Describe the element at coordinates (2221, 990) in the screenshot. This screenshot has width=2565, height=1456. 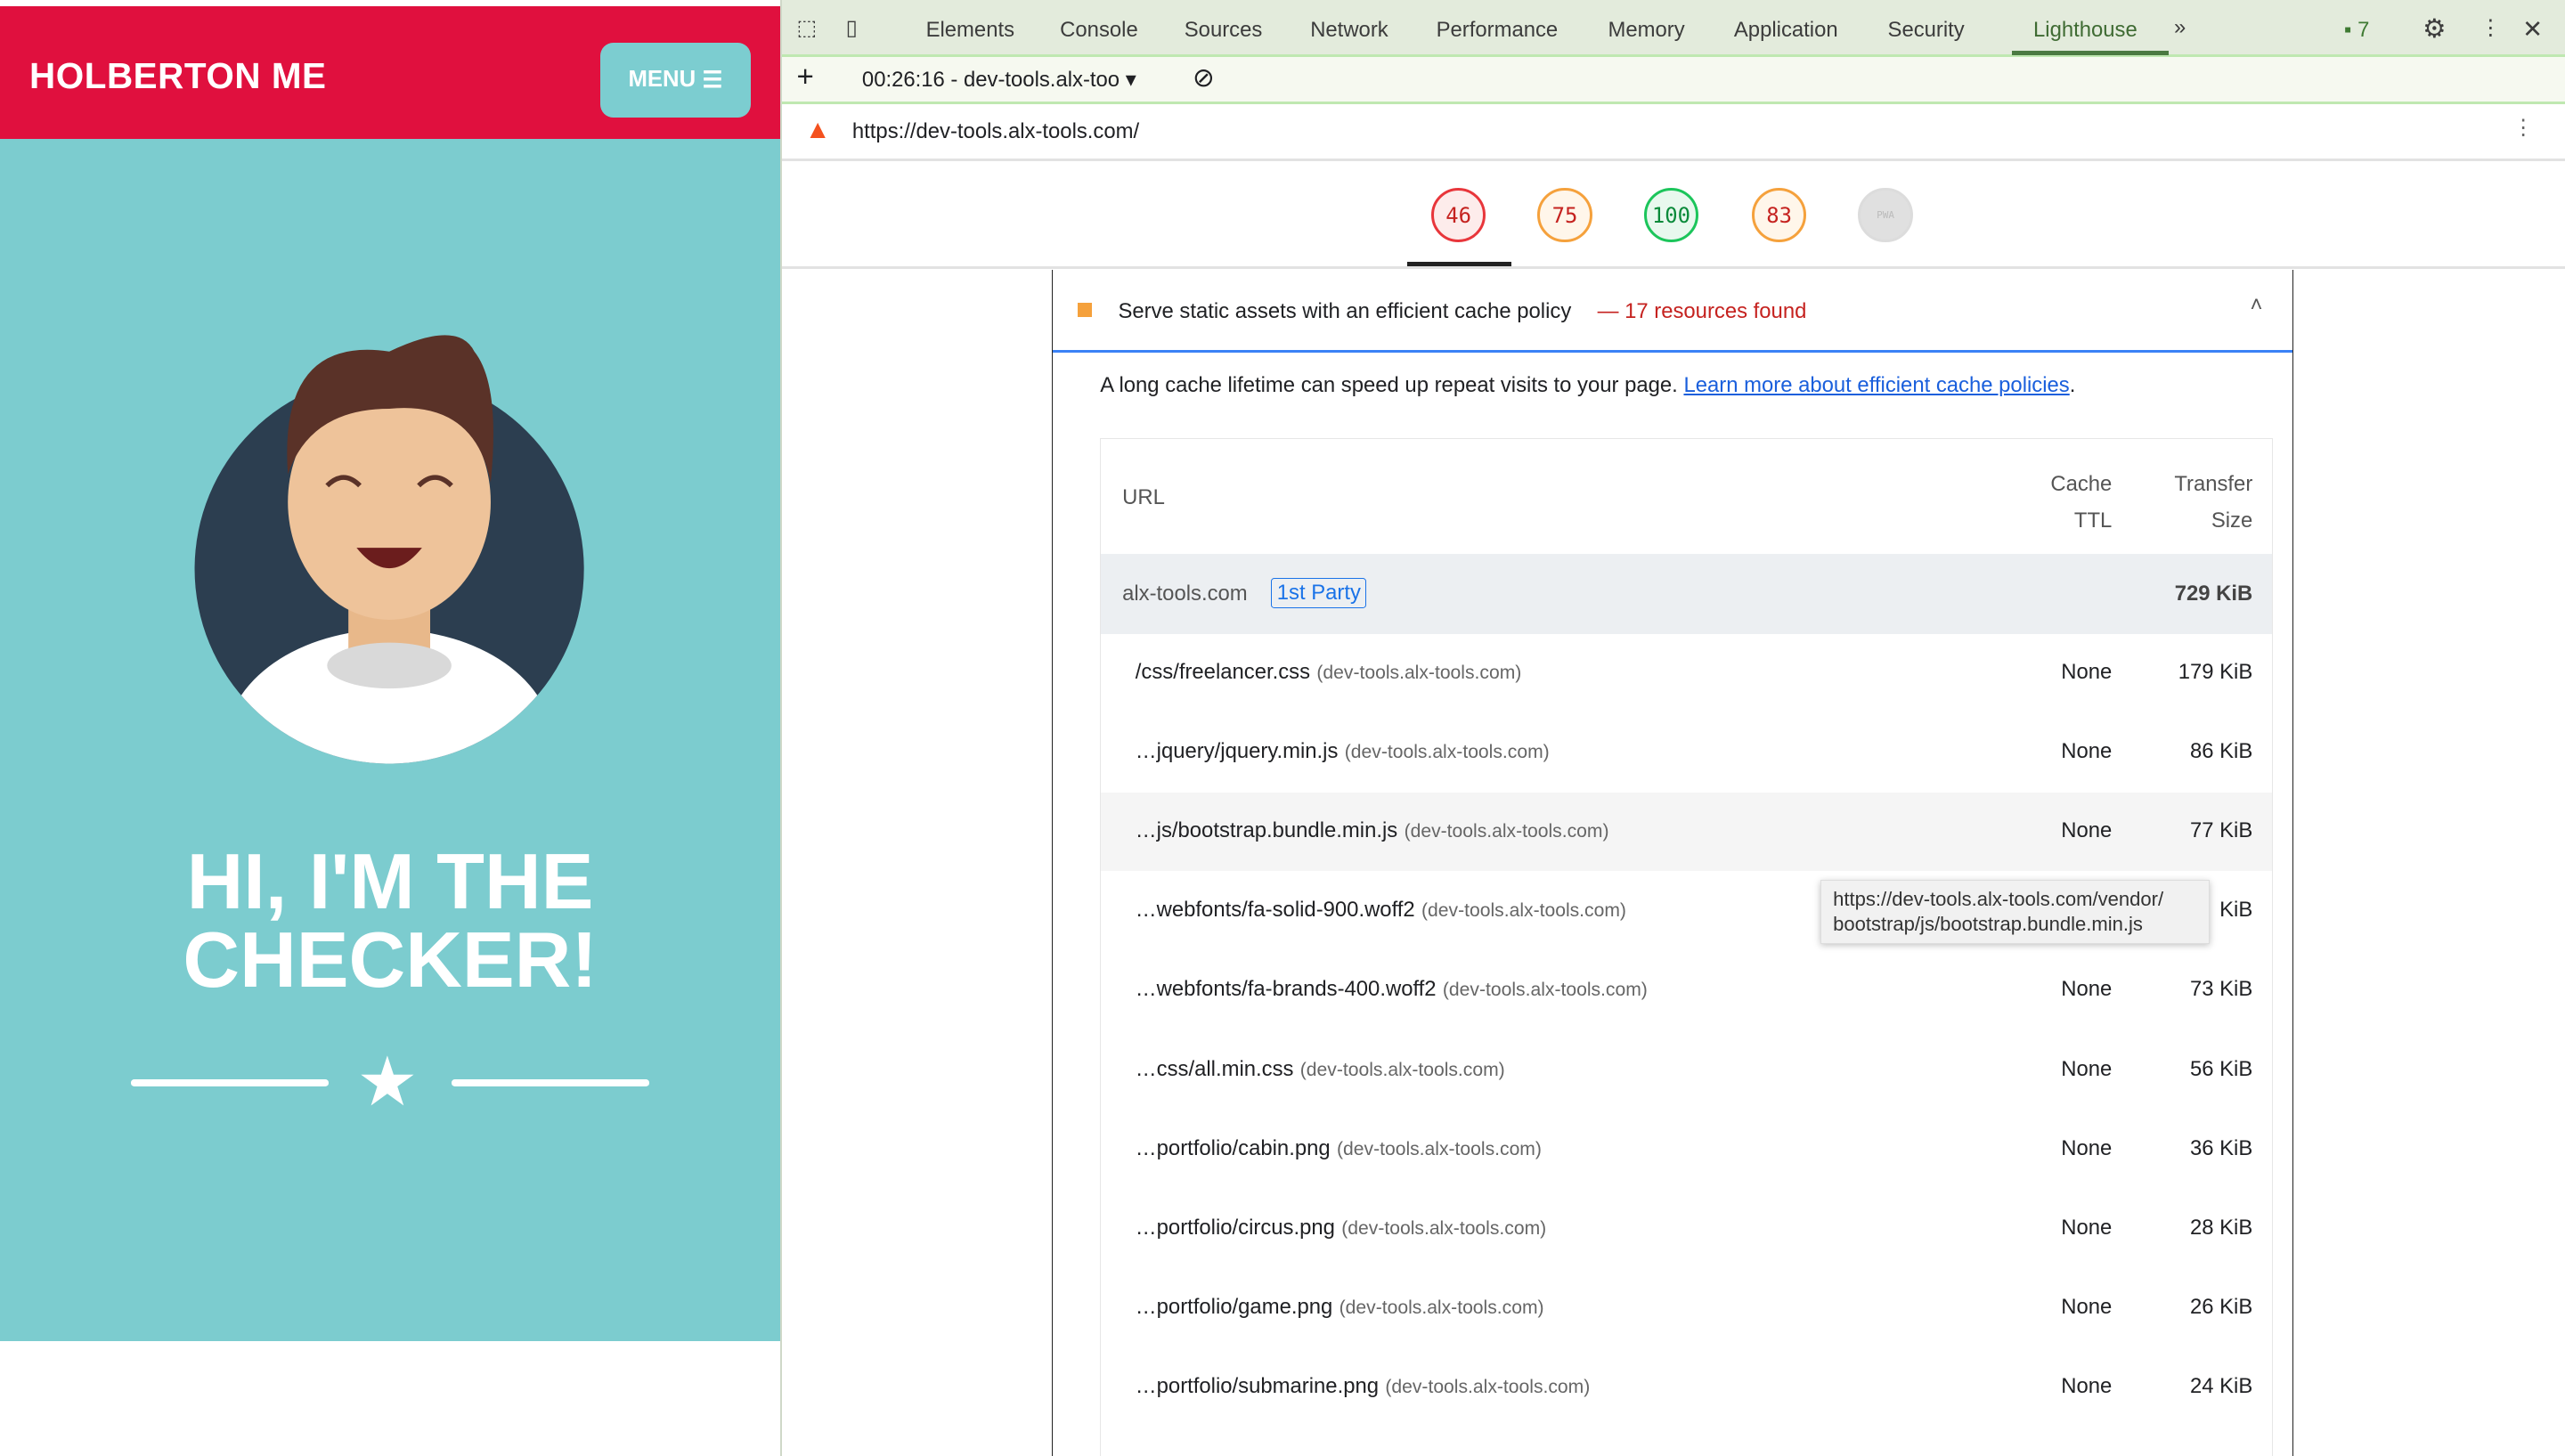
I see `transfer-size: 73 KiB` at that location.